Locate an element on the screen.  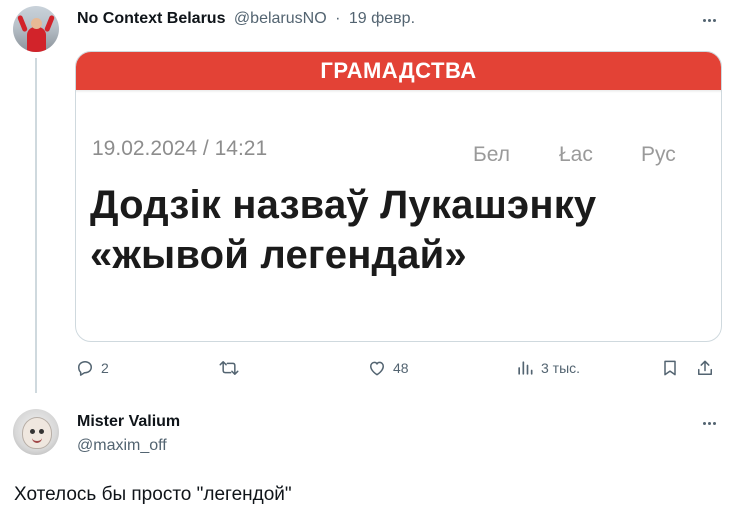
avatar-mister-valium is located at coordinates (36, 432).